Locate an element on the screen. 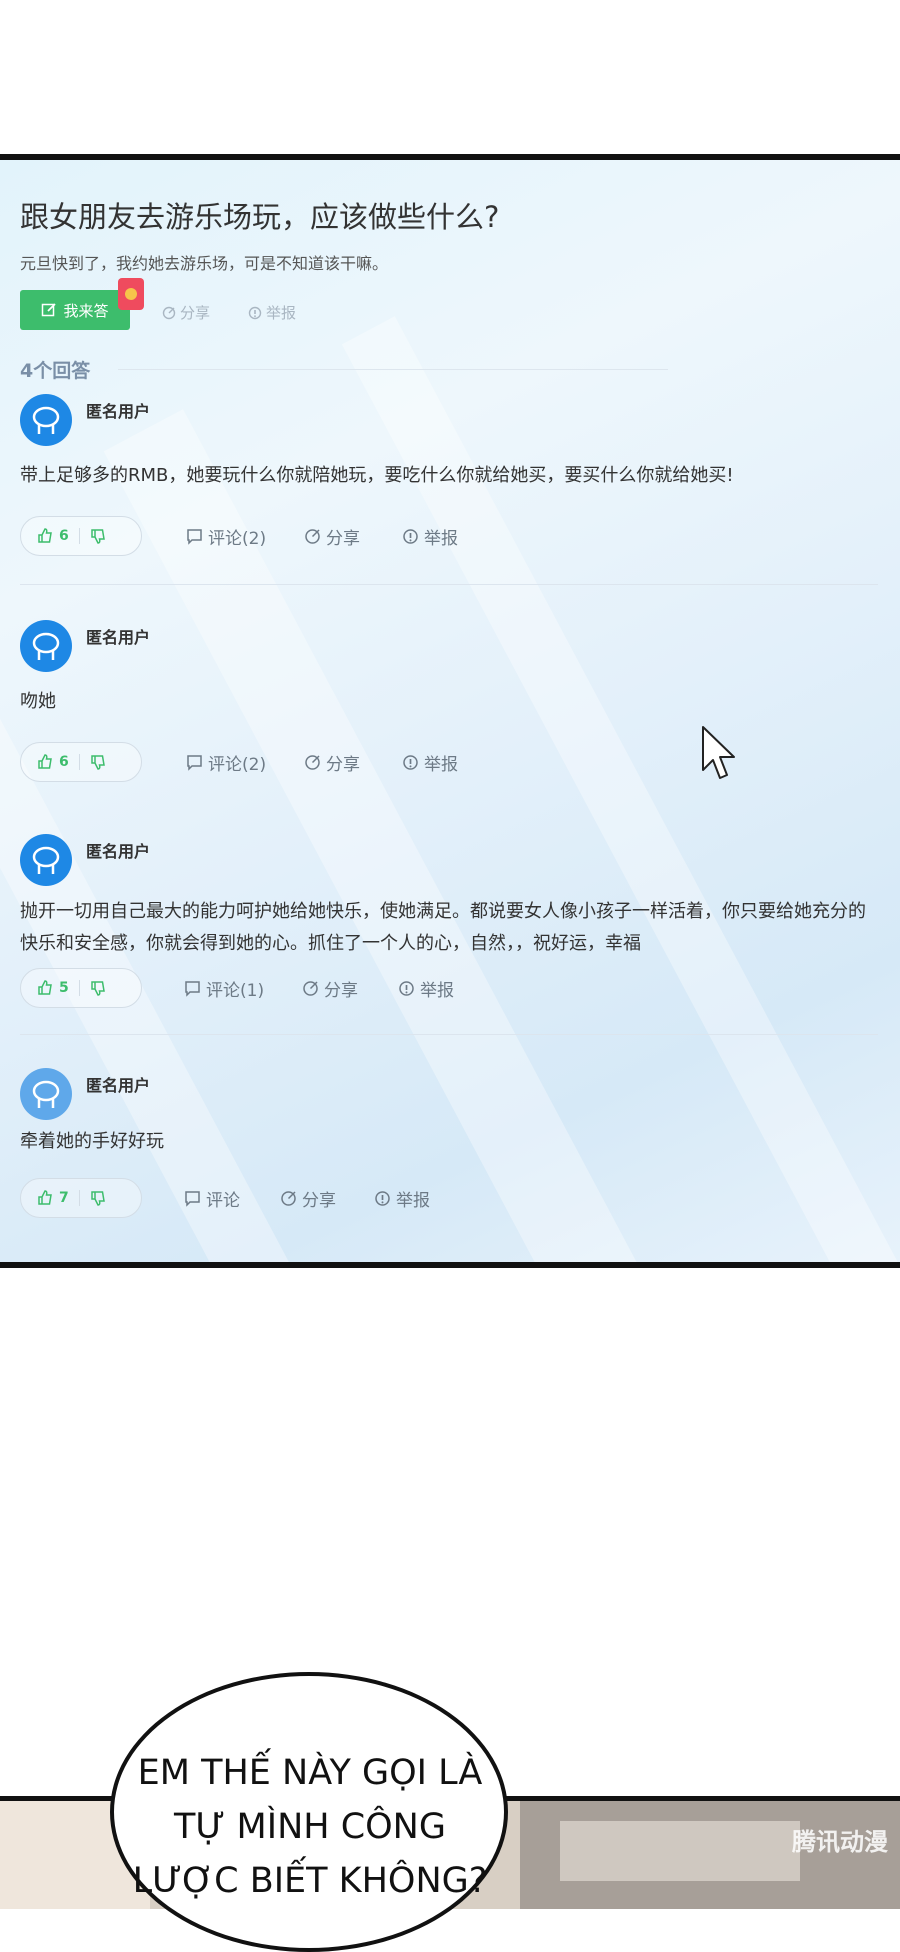  publisher-watermark: 腾讯动漫 is located at coordinates (840, 1842).